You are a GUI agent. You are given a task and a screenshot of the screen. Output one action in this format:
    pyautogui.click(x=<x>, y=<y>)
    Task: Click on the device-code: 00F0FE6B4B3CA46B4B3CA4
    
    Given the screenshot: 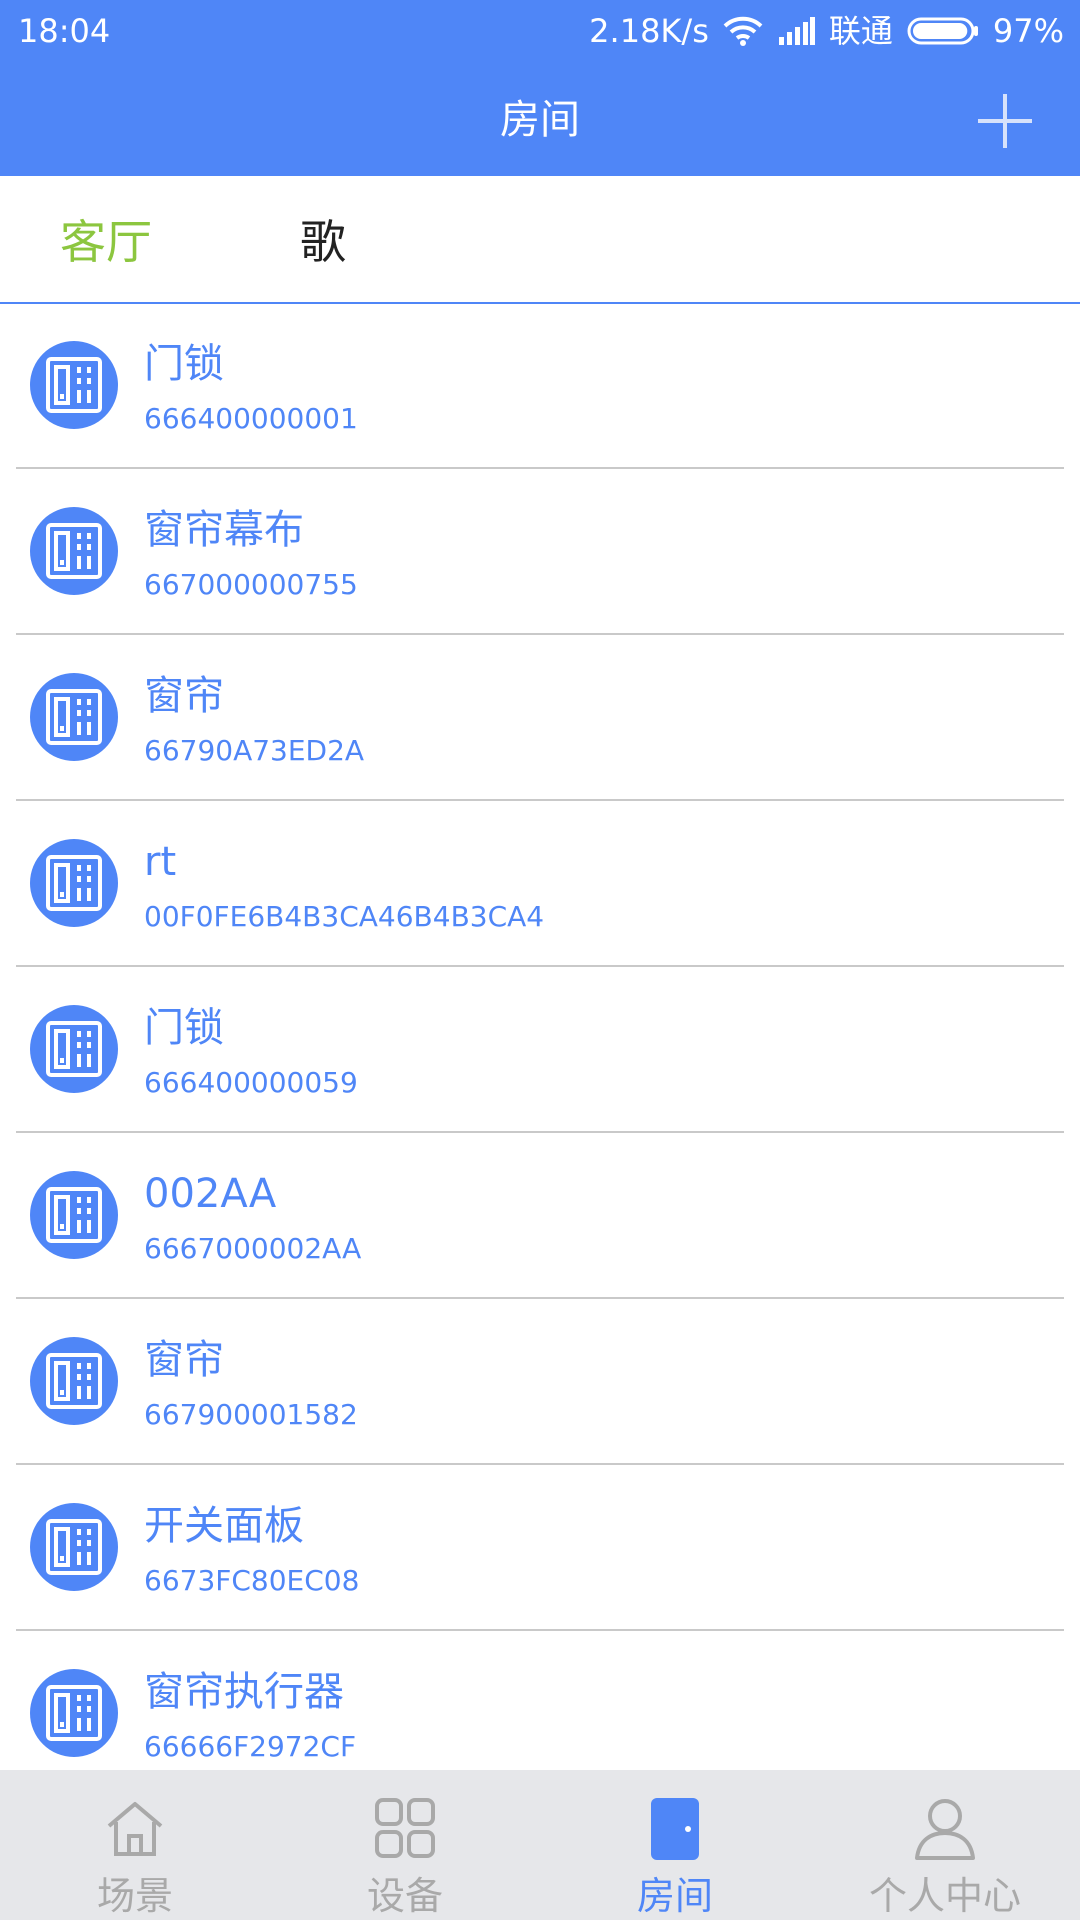 What is the action you would take?
    pyautogui.click(x=344, y=916)
    